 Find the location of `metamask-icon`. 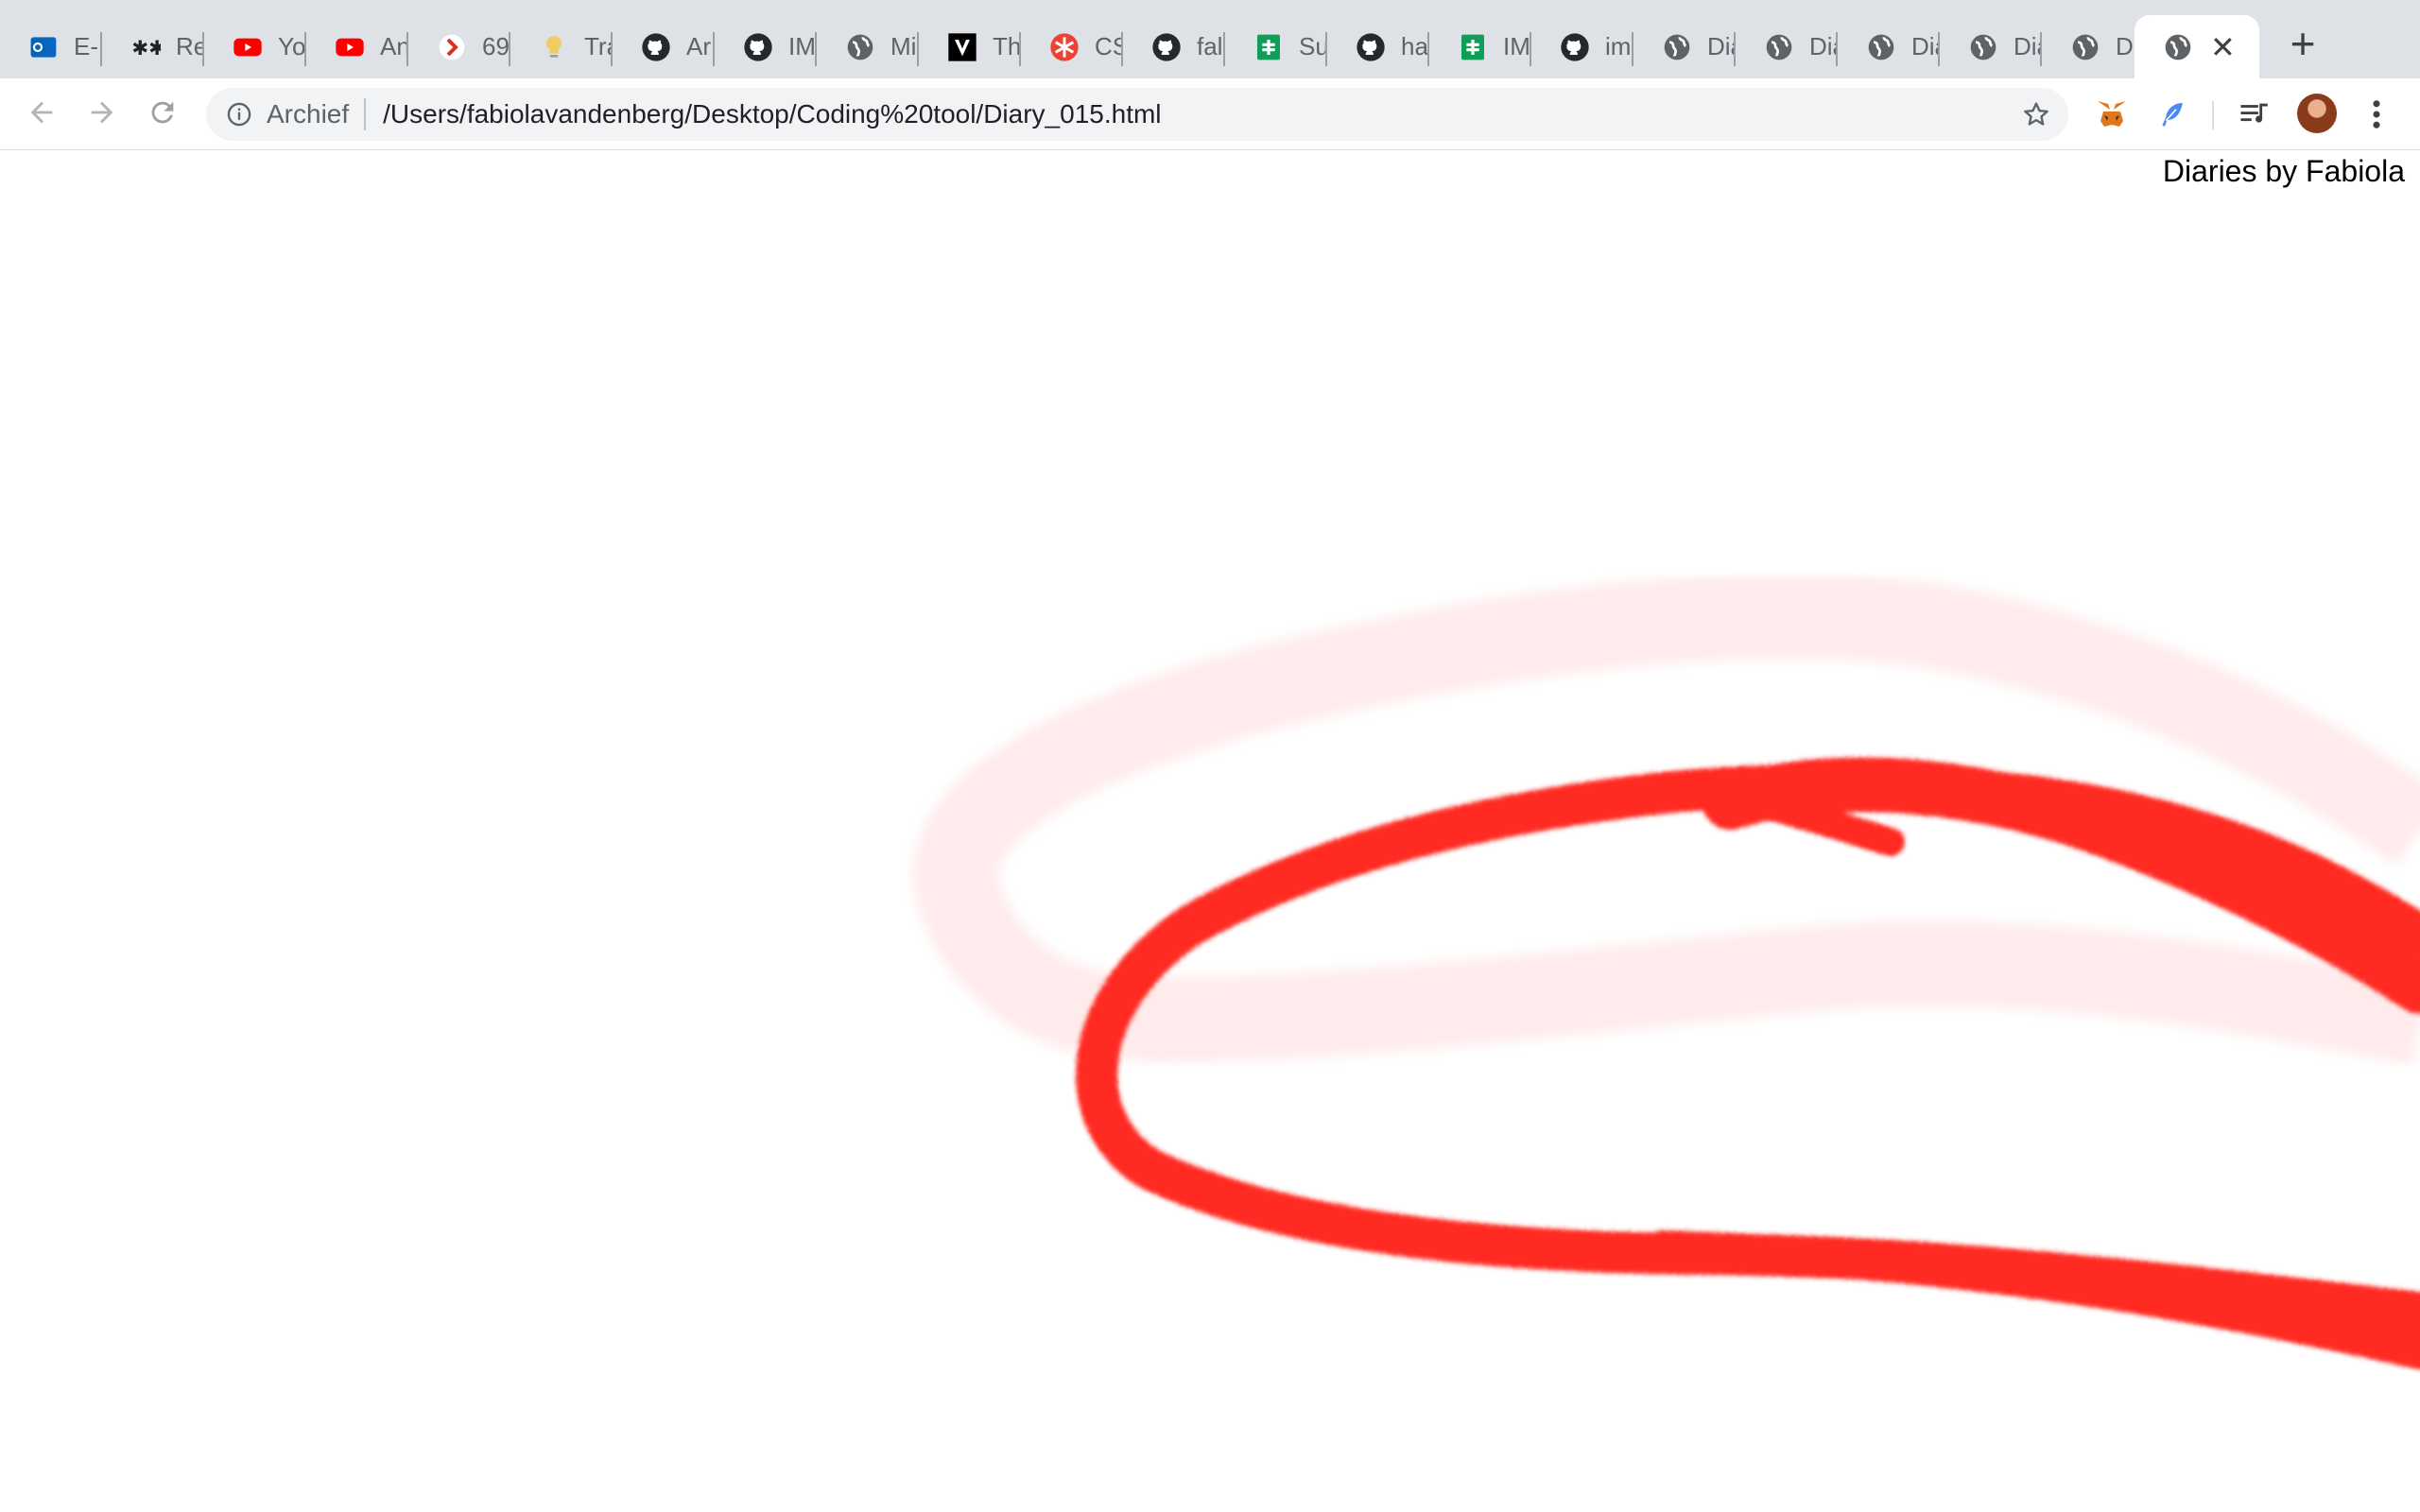

metamask-icon is located at coordinates (2112, 114).